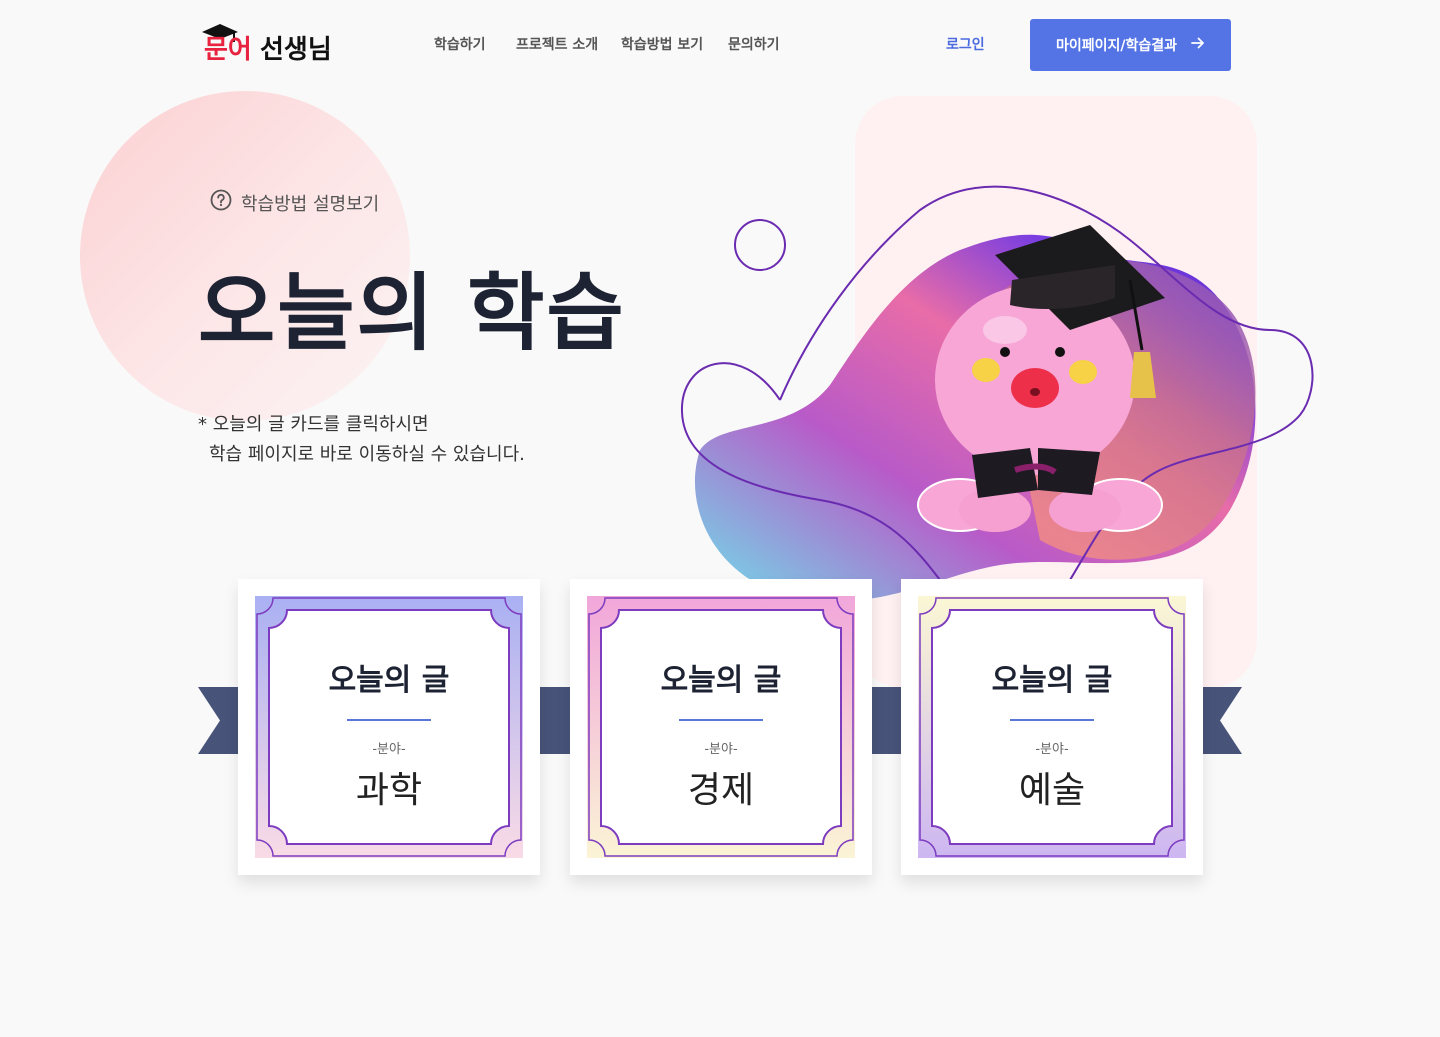  Describe the element at coordinates (296, 50) in the screenshot. I see `svg-text: 선생님` at that location.